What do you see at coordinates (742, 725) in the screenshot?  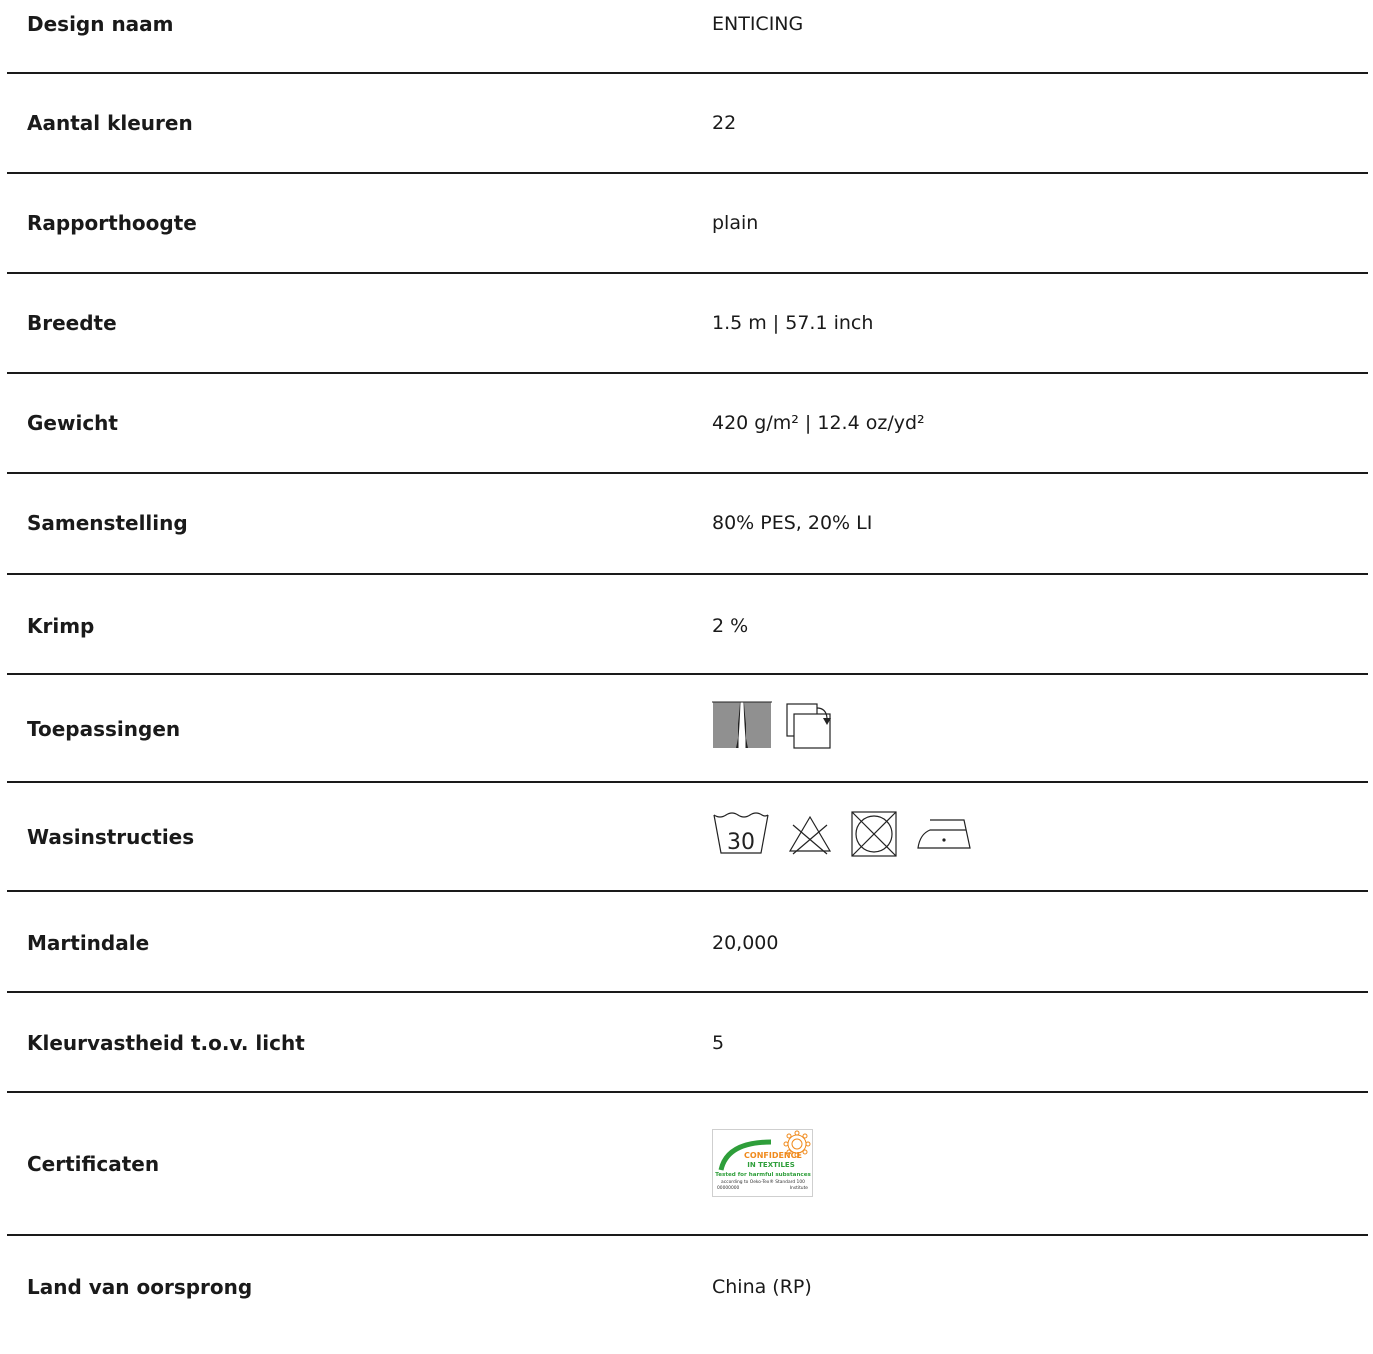 I see `curtain-icon` at bounding box center [742, 725].